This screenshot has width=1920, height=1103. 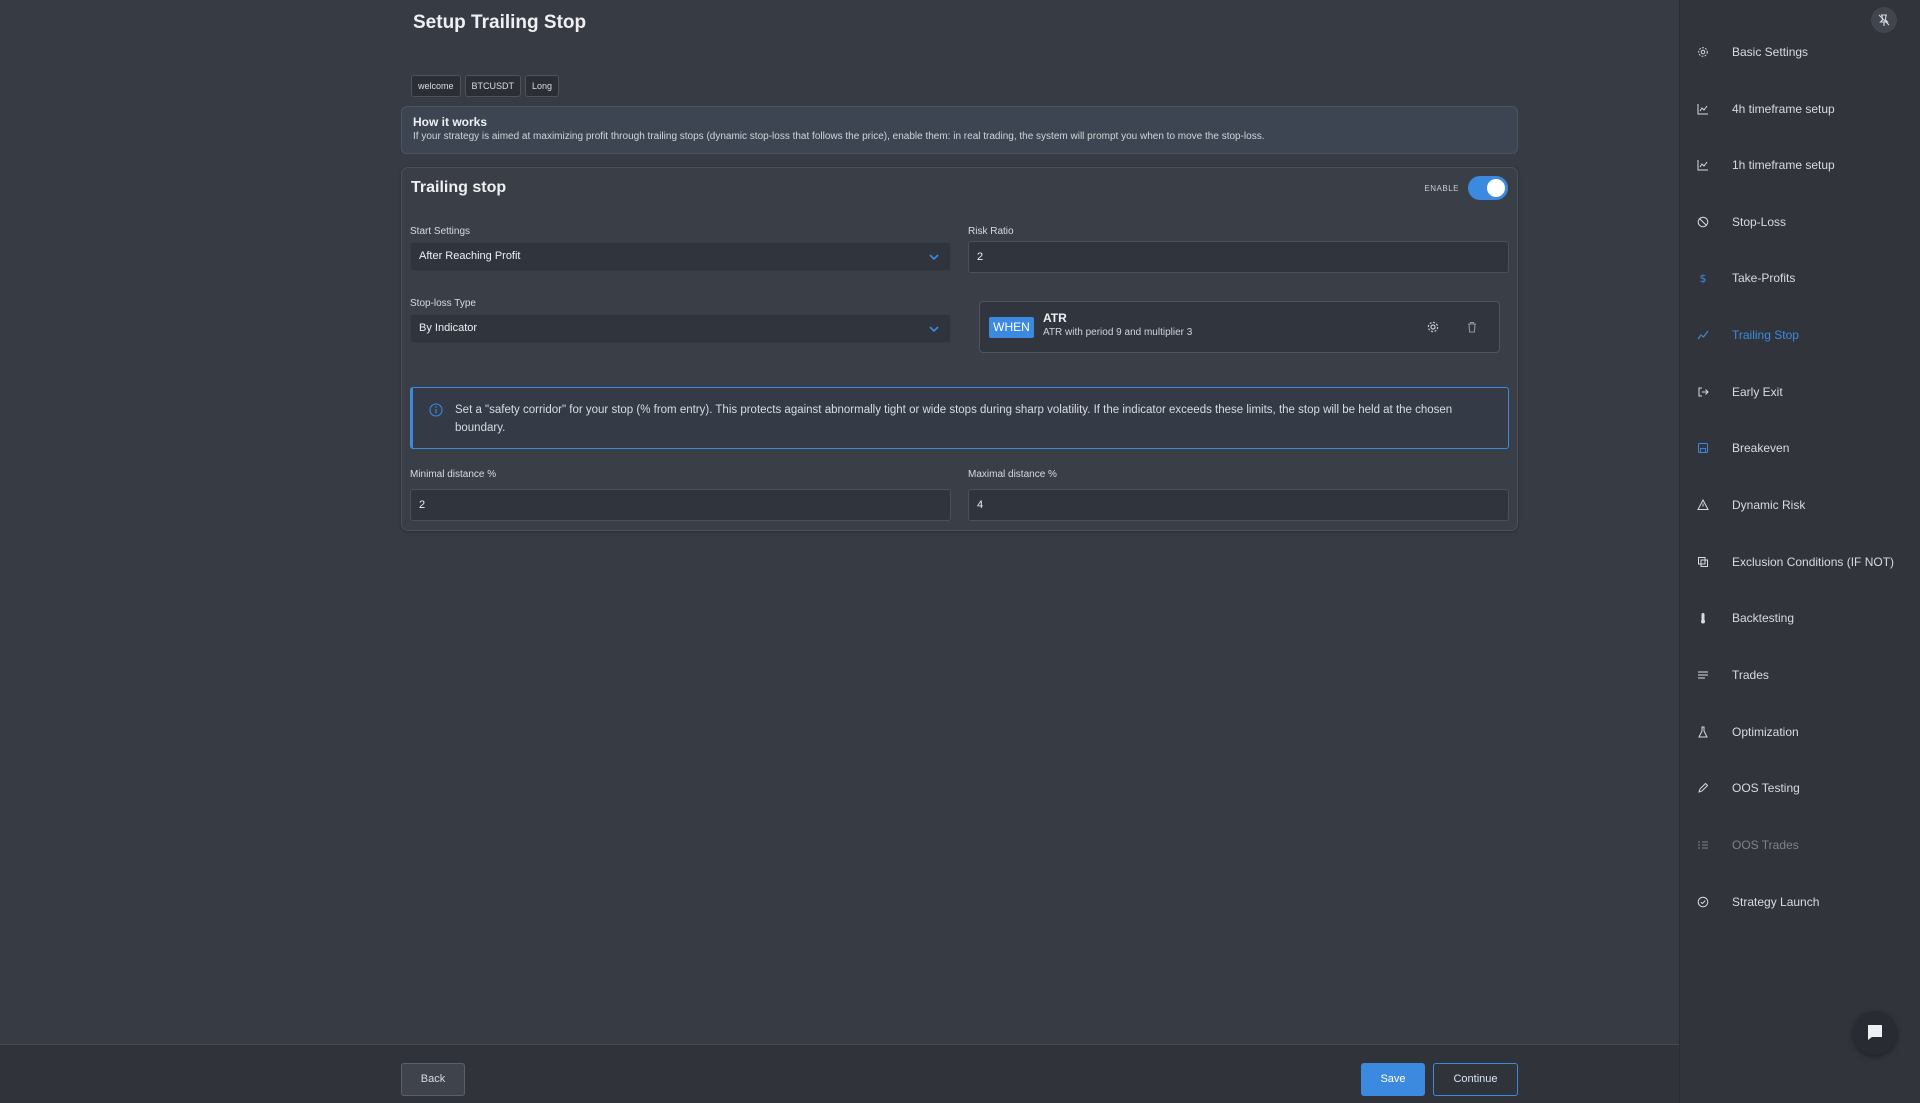 I want to click on sidebar-item-optimization: Optimization, so click(x=1748, y=732).